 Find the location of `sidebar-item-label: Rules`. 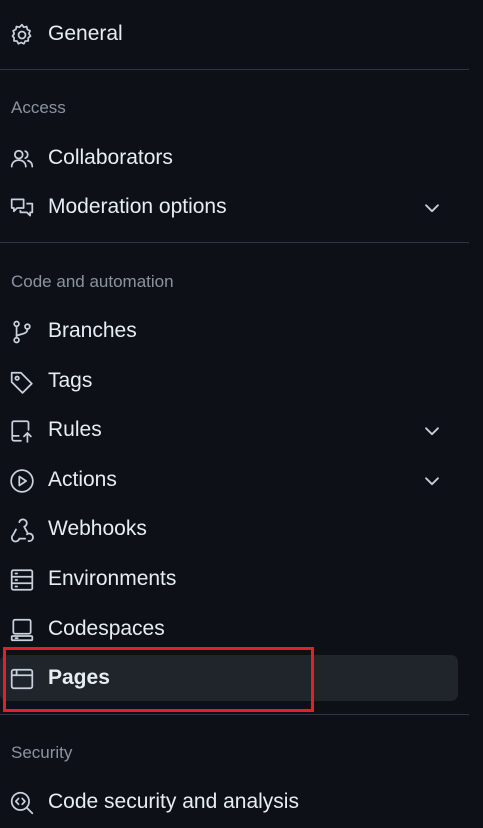

sidebar-item-label: Rules is located at coordinates (75, 429).